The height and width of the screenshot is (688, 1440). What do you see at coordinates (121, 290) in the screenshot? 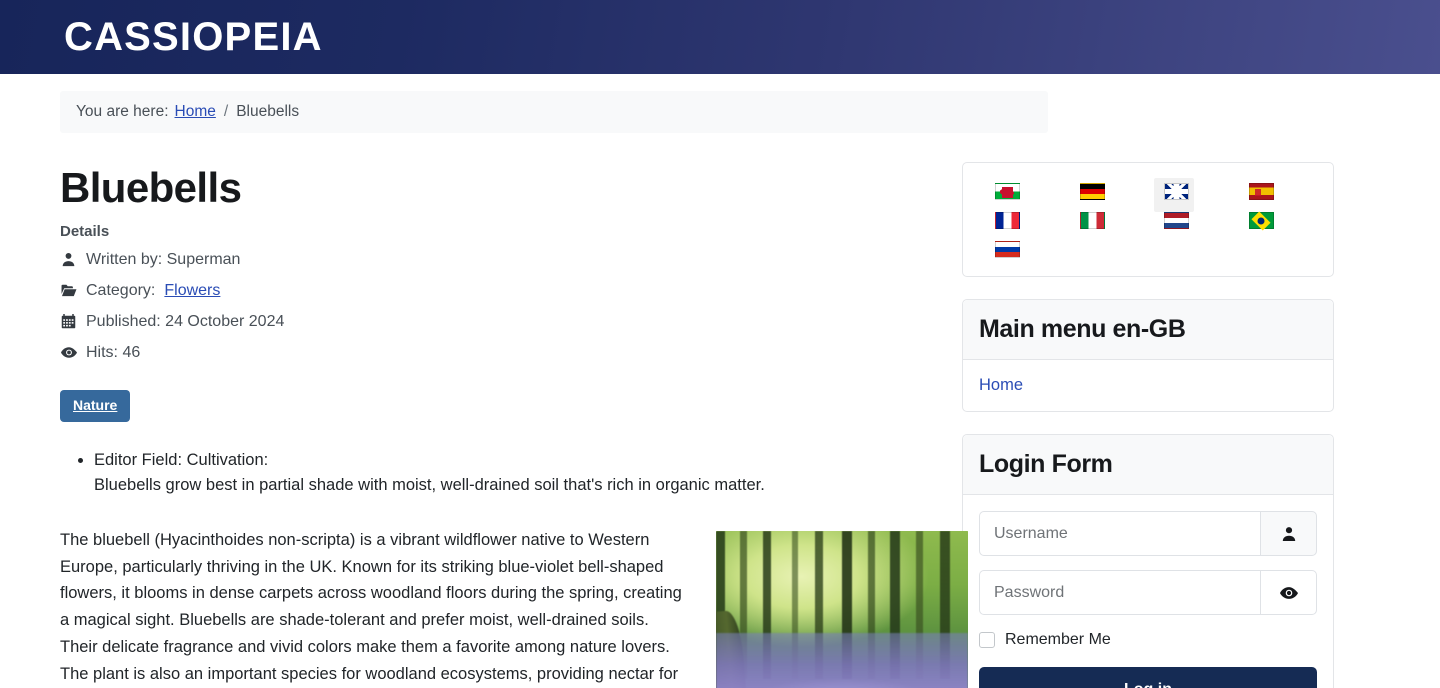
I see `meta-category-text: Category:` at bounding box center [121, 290].